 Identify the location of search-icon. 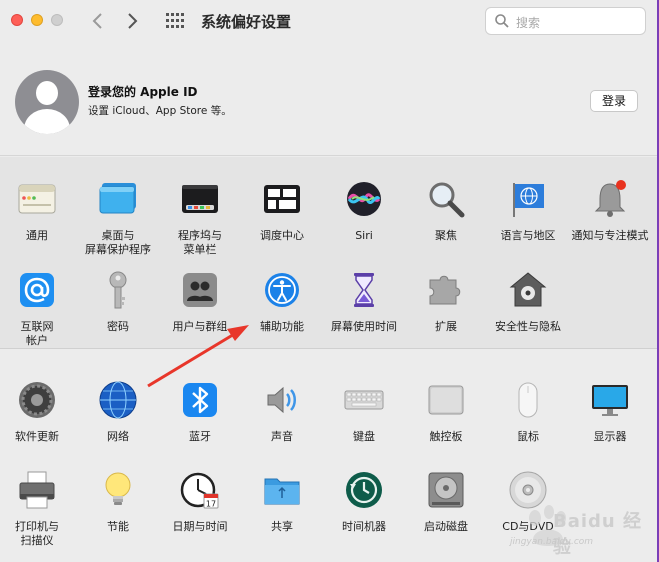
(502, 21).